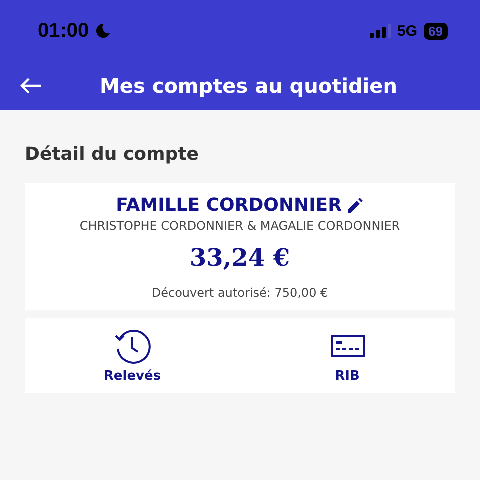 This screenshot has height=480, width=480. I want to click on pencil-icon, so click(355, 205).